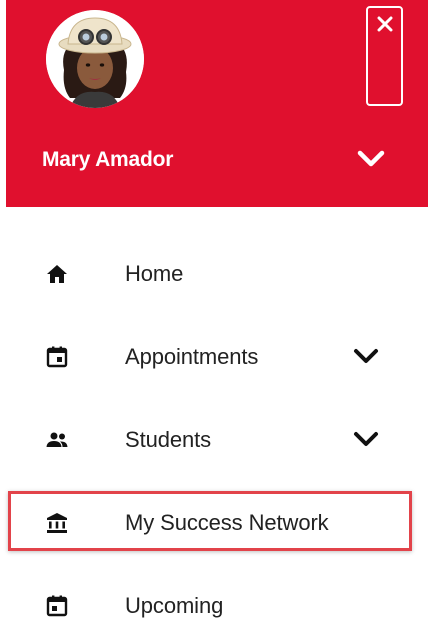 The image size is (428, 634). I want to click on avatar-image, so click(95, 59).